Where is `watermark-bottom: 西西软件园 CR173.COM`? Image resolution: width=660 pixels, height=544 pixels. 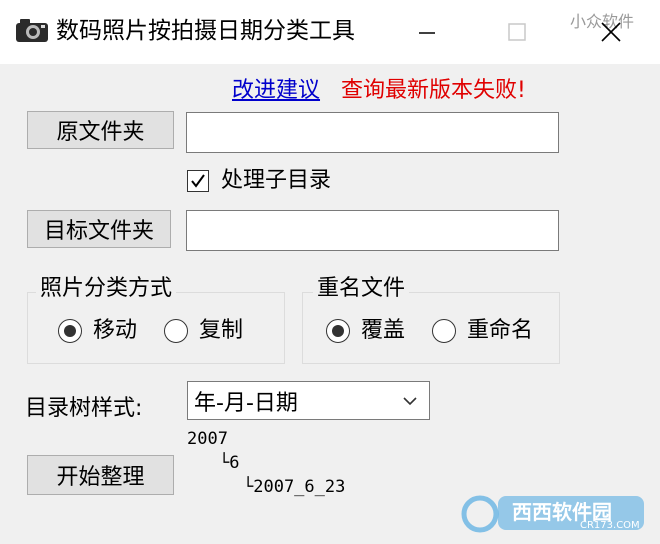 watermark-bottom: 西西软件园 CR173.COM is located at coordinates (555, 514).